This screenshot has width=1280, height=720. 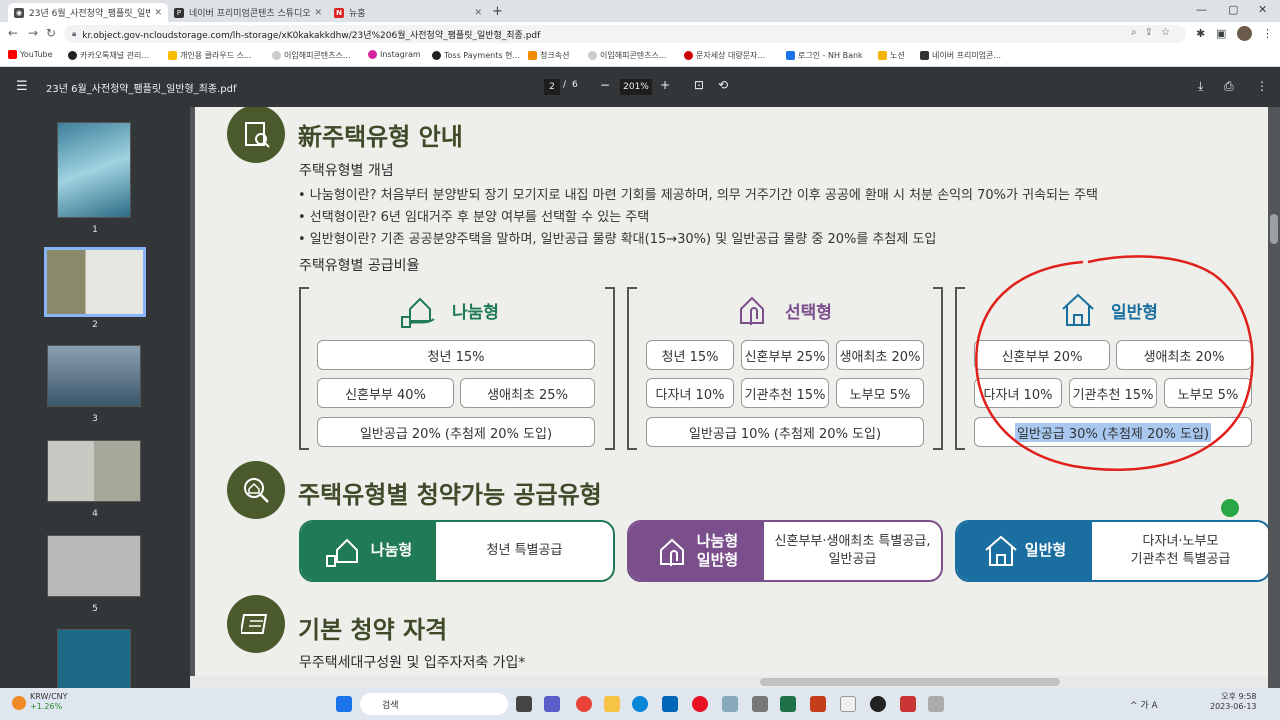 What do you see at coordinates (1267, 33) in the screenshot?
I see `more-menu-icon: ⋮` at bounding box center [1267, 33].